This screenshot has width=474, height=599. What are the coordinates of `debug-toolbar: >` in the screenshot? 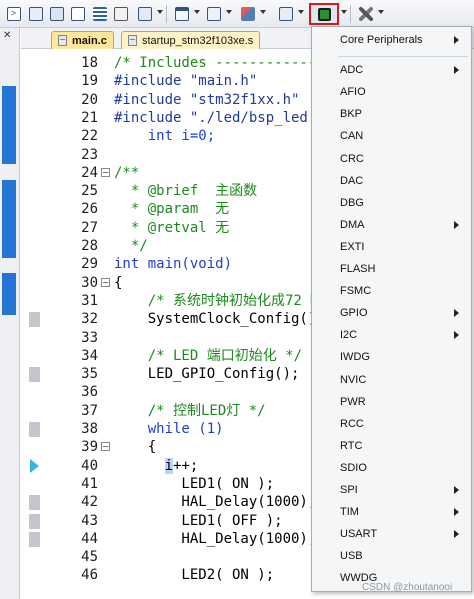 It's located at (237, 14).